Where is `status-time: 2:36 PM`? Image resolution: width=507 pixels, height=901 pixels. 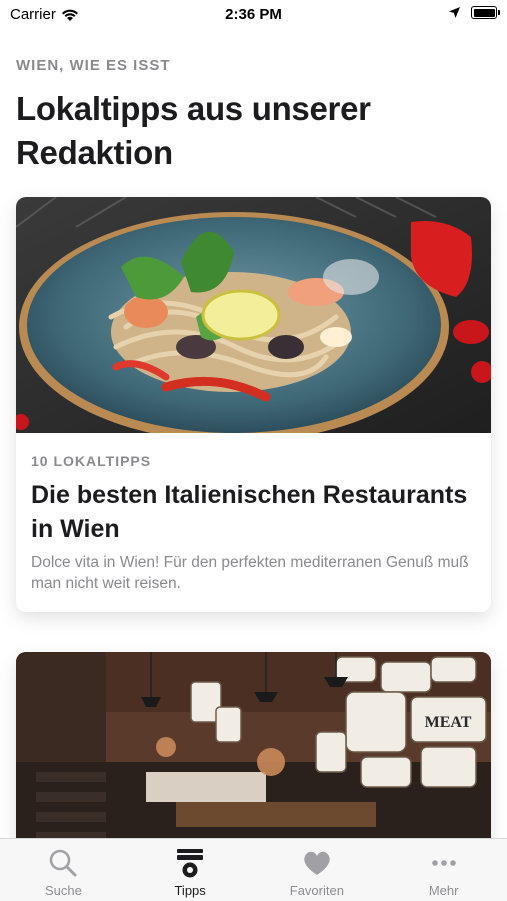 status-time: 2:36 PM is located at coordinates (253, 14).